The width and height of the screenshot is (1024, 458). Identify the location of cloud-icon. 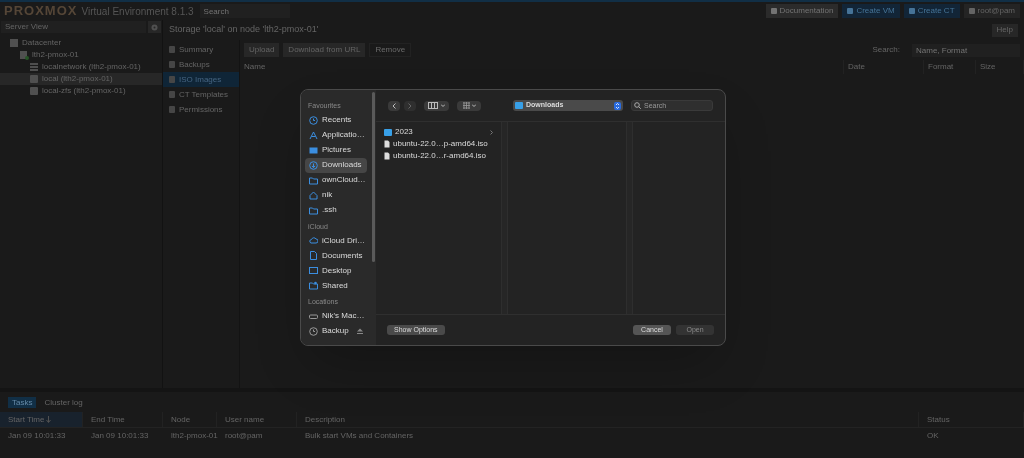
(313, 240).